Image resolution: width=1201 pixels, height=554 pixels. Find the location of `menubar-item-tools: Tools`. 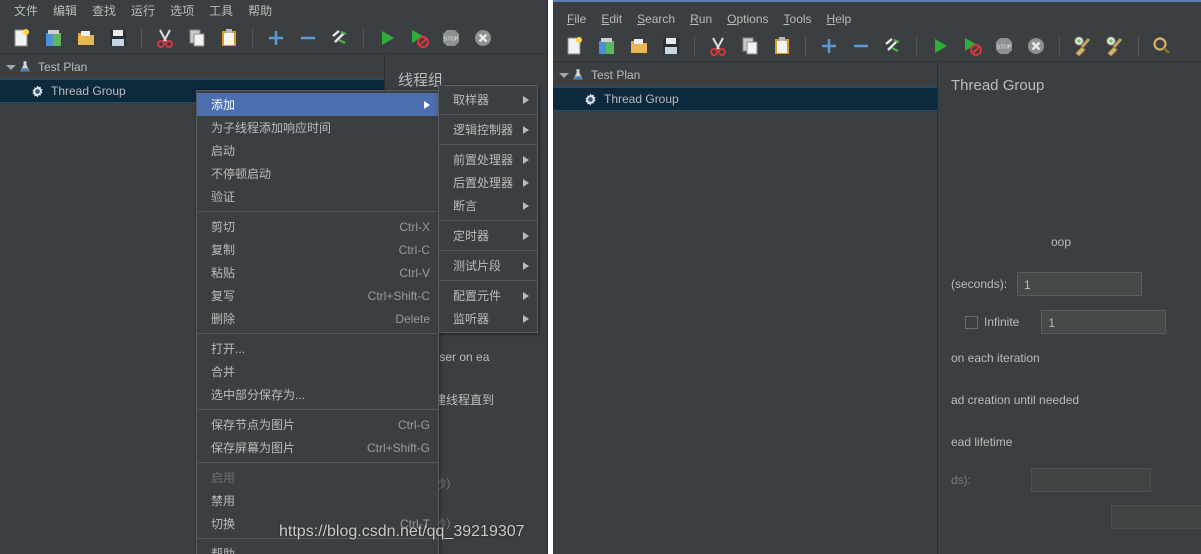

menubar-item-tools: Tools is located at coordinates (798, 19).